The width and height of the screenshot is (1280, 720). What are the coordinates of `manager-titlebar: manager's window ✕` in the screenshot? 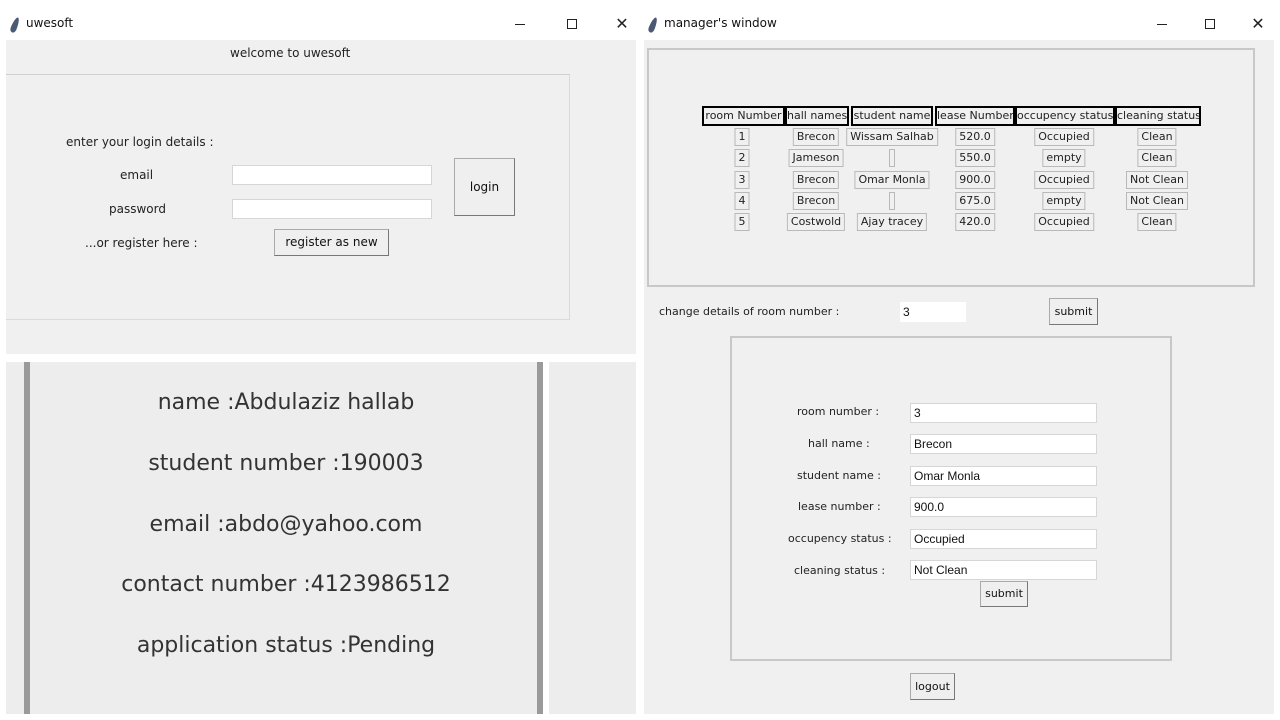 It's located at (959, 24).